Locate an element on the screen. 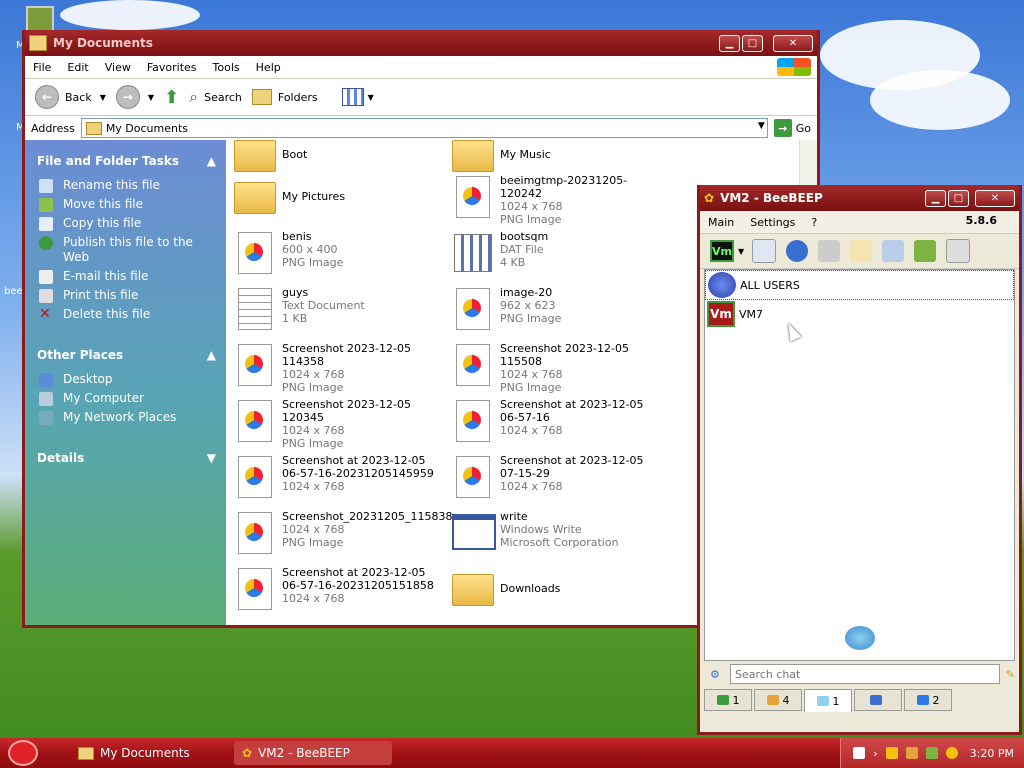  place-my-computer: My Computer is located at coordinates (127, 398).